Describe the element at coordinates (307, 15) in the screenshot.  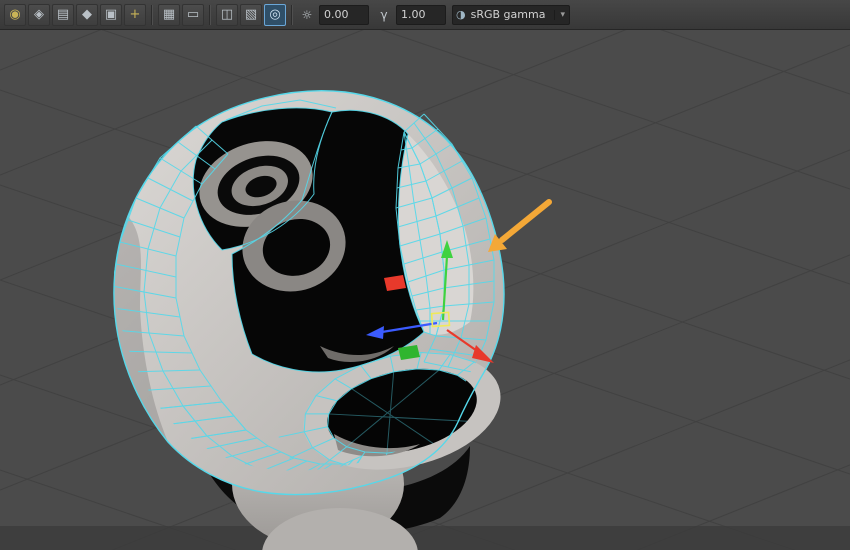
I see `exposure-icon: ☼` at that location.